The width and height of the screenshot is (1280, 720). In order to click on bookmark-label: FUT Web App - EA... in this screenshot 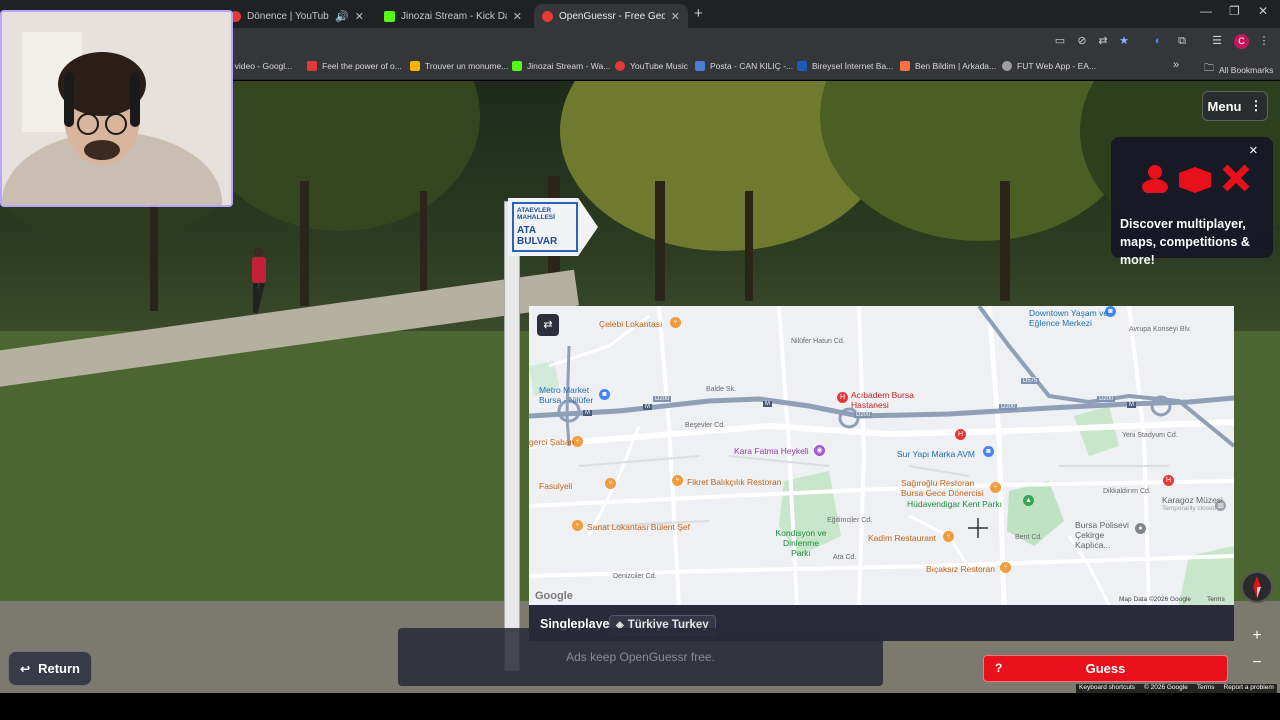, I will do `click(1057, 66)`.